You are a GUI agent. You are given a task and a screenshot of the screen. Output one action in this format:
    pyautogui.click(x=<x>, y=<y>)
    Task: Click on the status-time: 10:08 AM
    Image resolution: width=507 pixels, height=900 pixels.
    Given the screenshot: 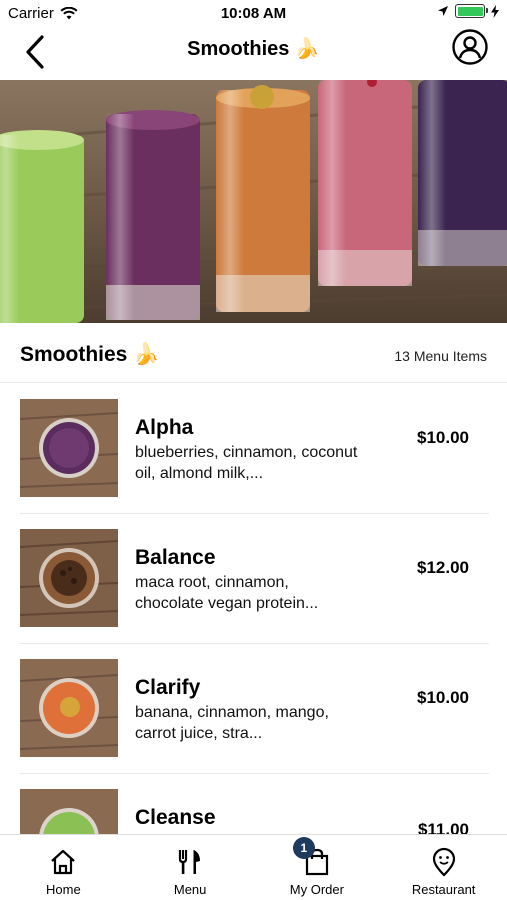 What is the action you would take?
    pyautogui.click(x=253, y=13)
    